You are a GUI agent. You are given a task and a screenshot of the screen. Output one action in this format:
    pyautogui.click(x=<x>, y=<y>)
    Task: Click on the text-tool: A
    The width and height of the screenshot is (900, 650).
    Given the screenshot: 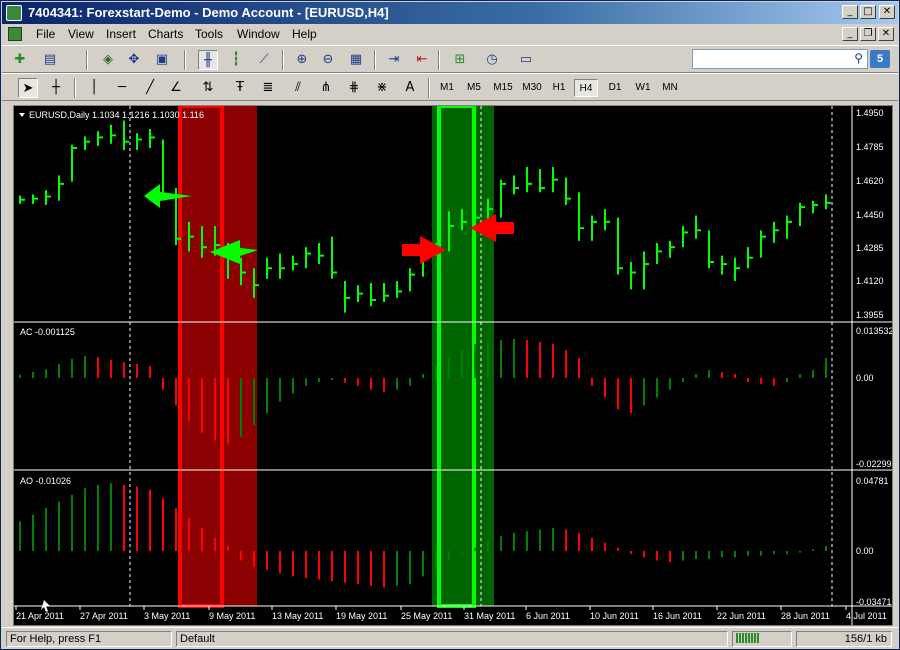 What is the action you would take?
    pyautogui.click(x=410, y=88)
    